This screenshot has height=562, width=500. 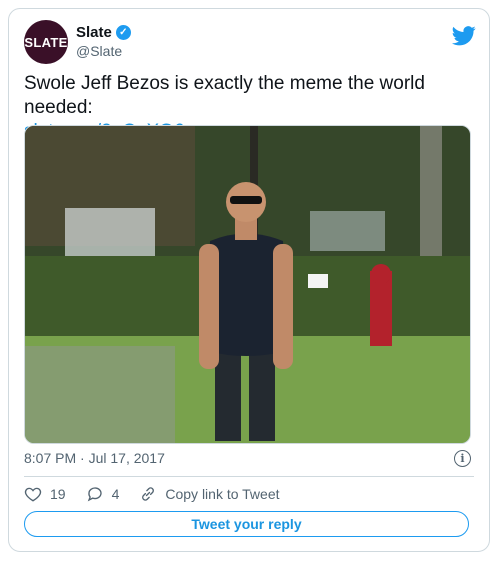 I want to click on tweet-header: SLATE Slate ✓ @Slate, so click(x=250, y=43).